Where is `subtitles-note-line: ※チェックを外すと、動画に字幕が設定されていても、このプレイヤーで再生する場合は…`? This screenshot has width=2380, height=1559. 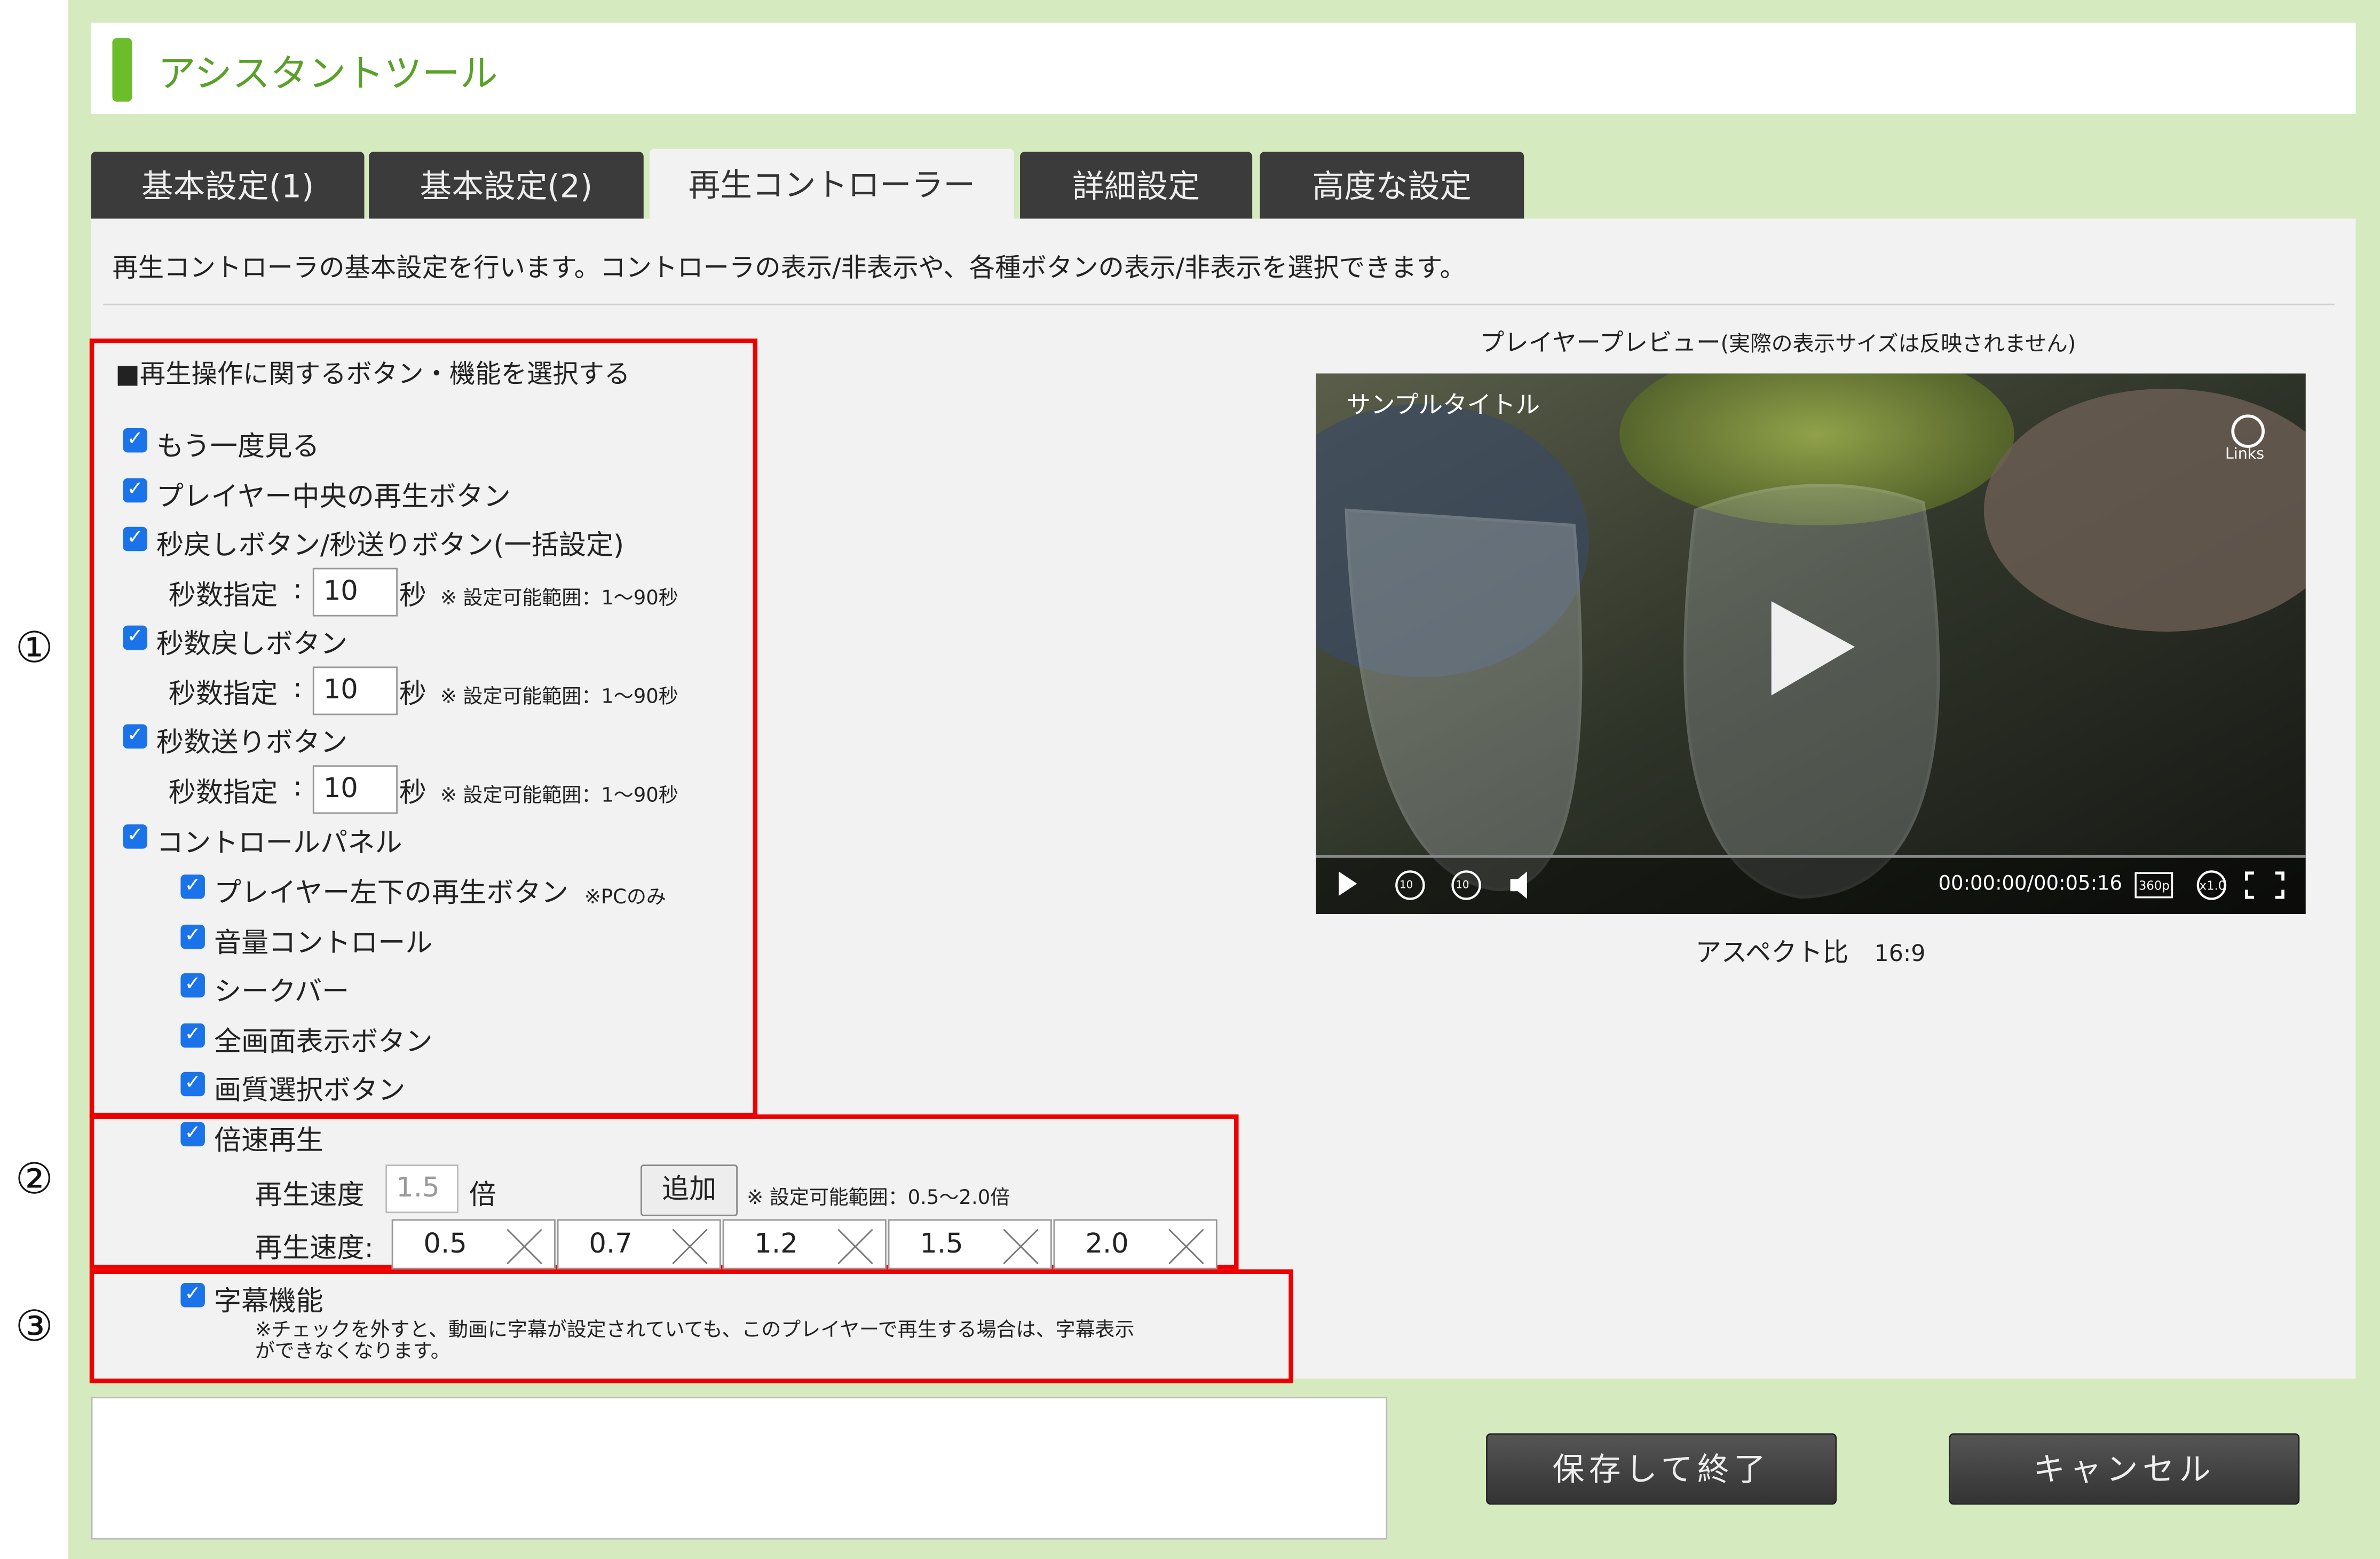
subtitles-note-line: ※チェックを外すと、動画に字幕が設定されていても、このプレイヤーで再生する場合は… is located at coordinates (695, 1330).